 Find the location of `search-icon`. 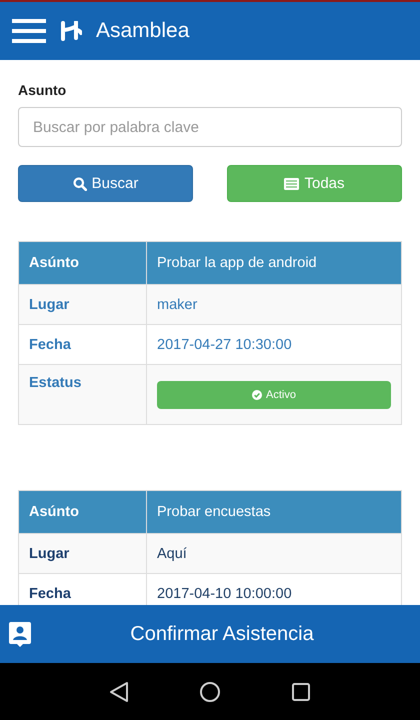

search-icon is located at coordinates (79, 183).